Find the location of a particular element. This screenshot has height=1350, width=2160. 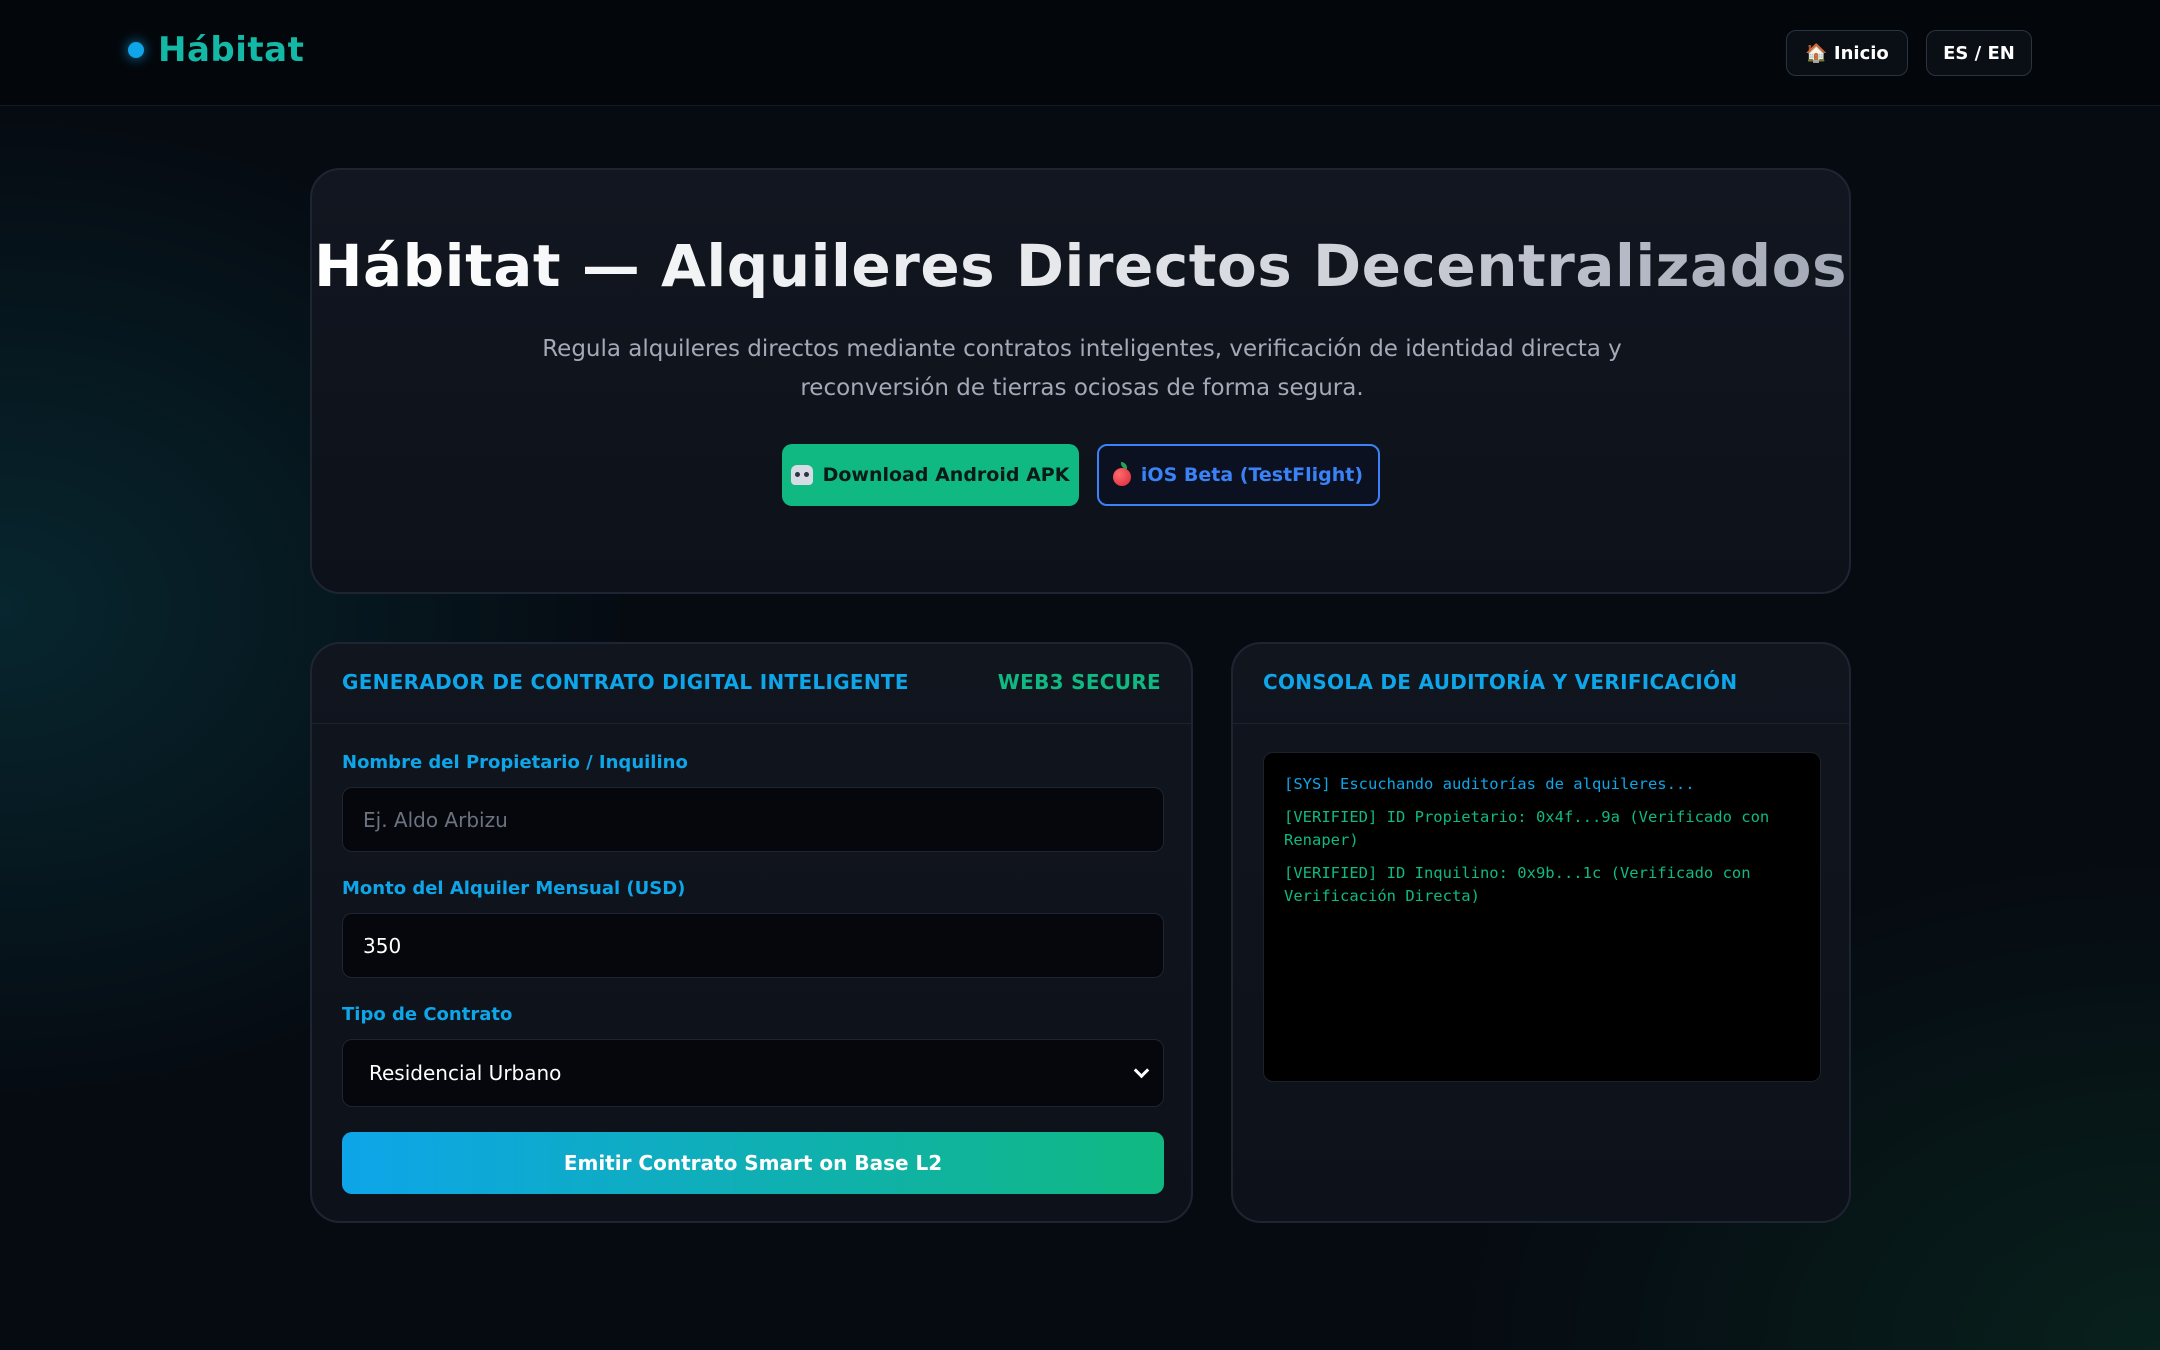

language-toggle-button: ES / EN is located at coordinates (1979, 53).